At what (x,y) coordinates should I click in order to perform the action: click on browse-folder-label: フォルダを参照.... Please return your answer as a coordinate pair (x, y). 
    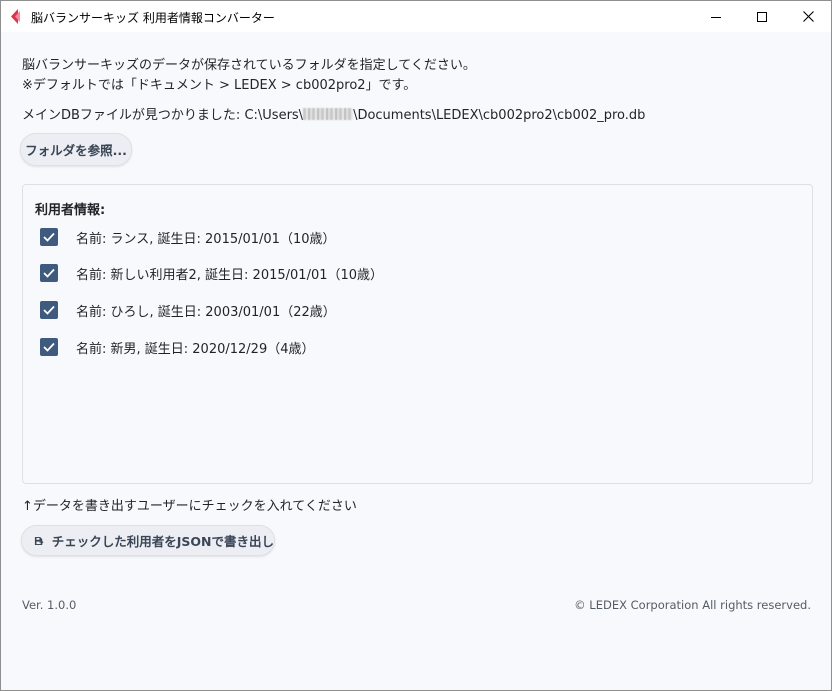
    Looking at the image, I should click on (76, 150).